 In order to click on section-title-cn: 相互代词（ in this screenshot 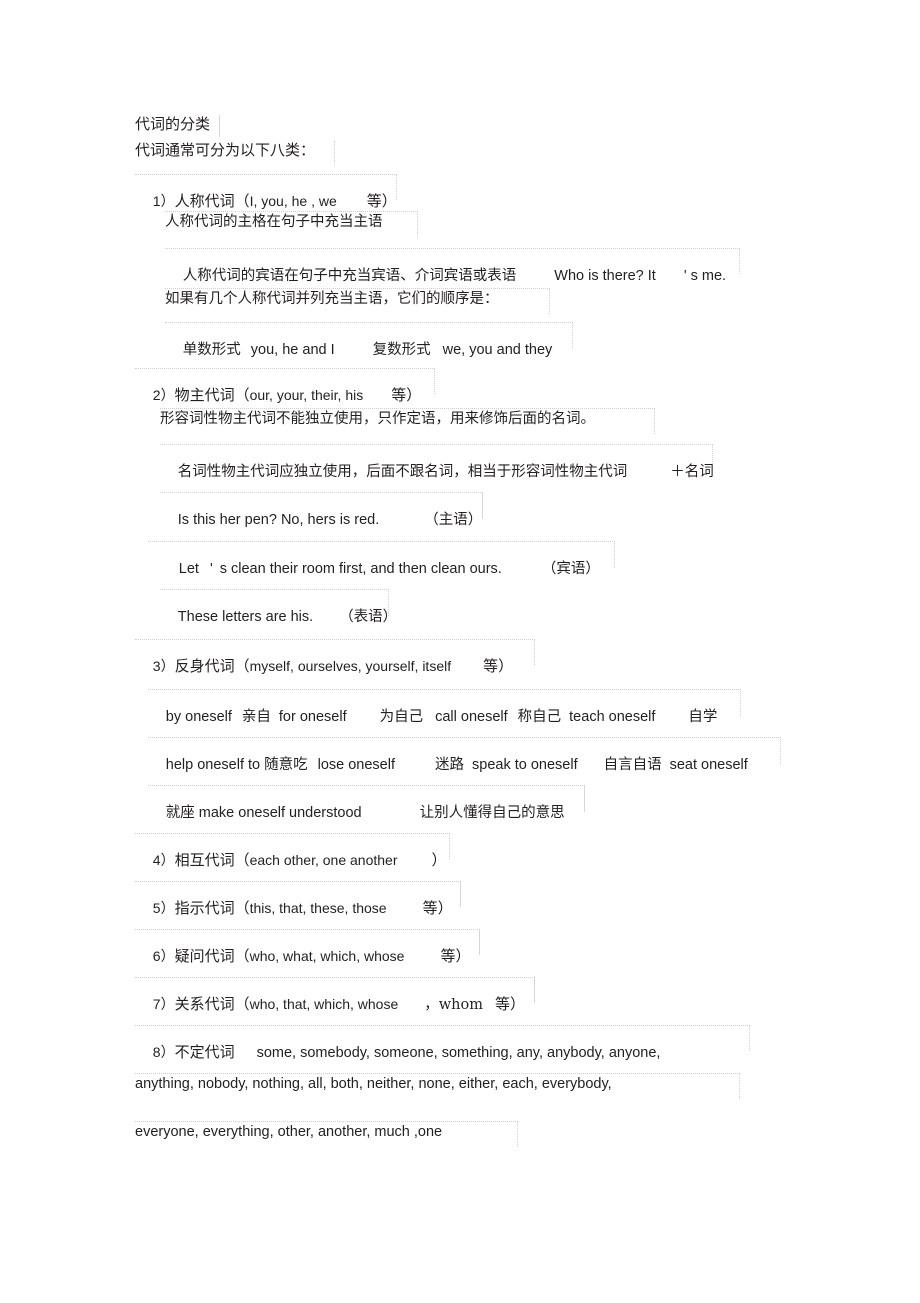, I will do `click(212, 860)`.